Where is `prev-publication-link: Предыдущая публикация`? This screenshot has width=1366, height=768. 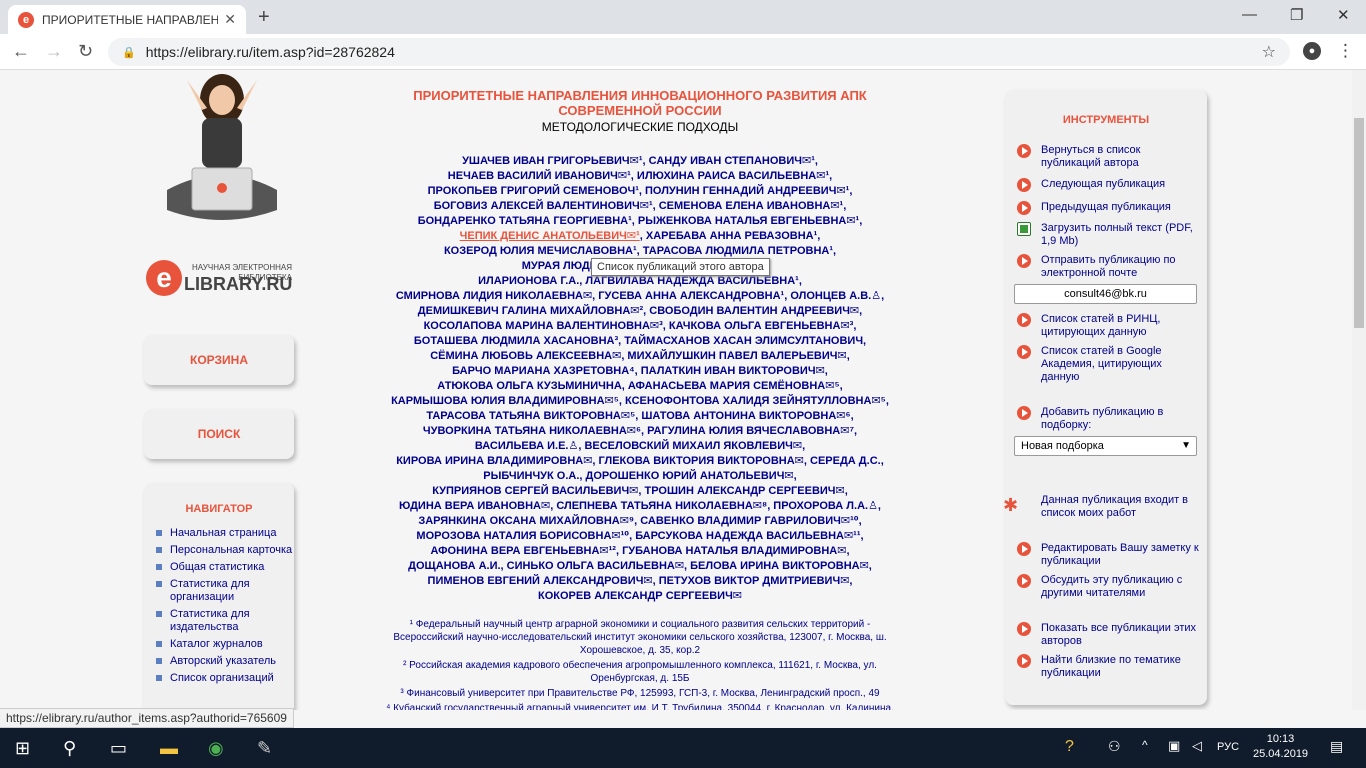 prev-publication-link: Предыдущая публикация is located at coordinates (1109, 208).